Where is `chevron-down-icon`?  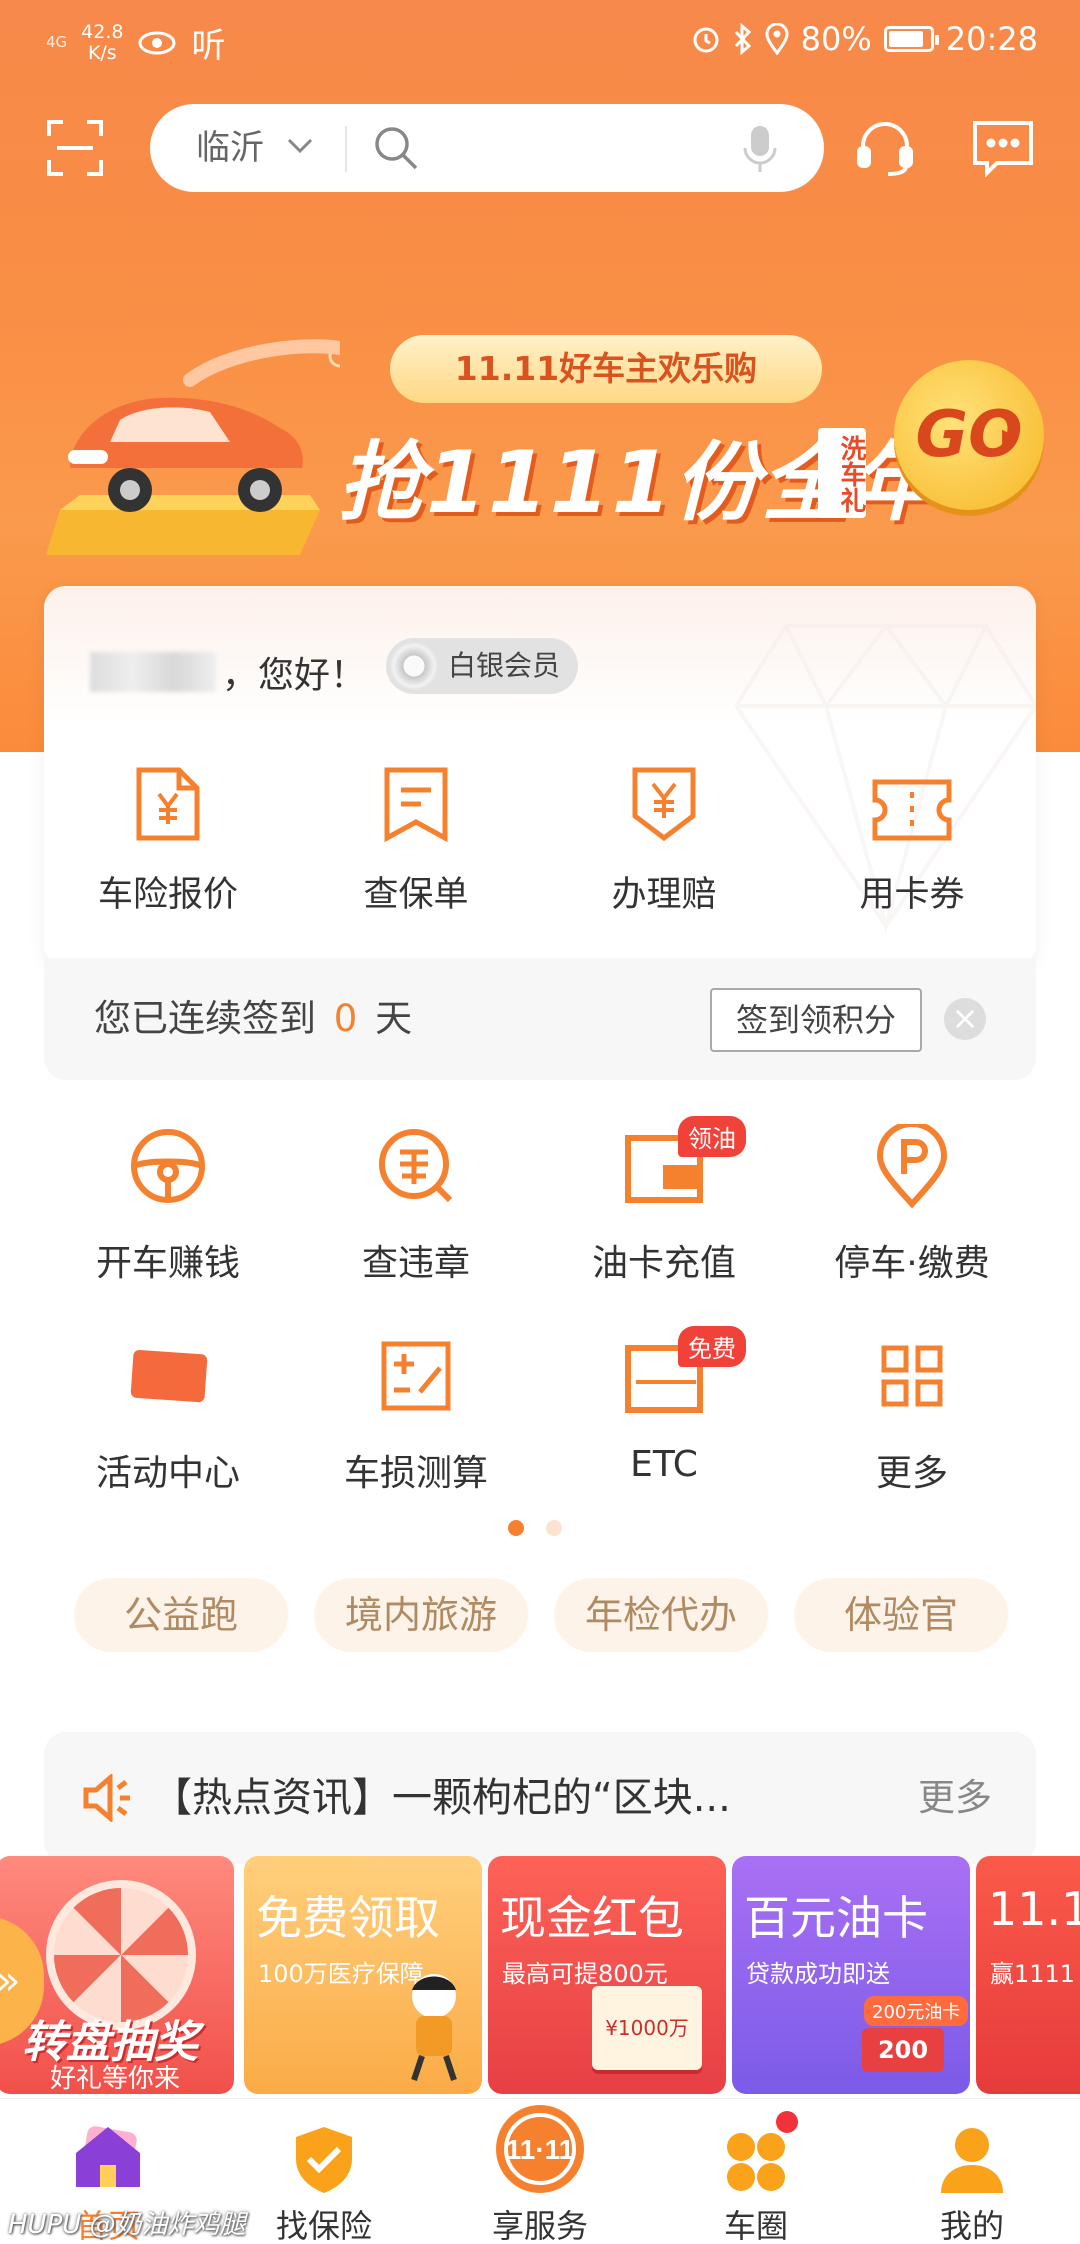 chevron-down-icon is located at coordinates (300, 146).